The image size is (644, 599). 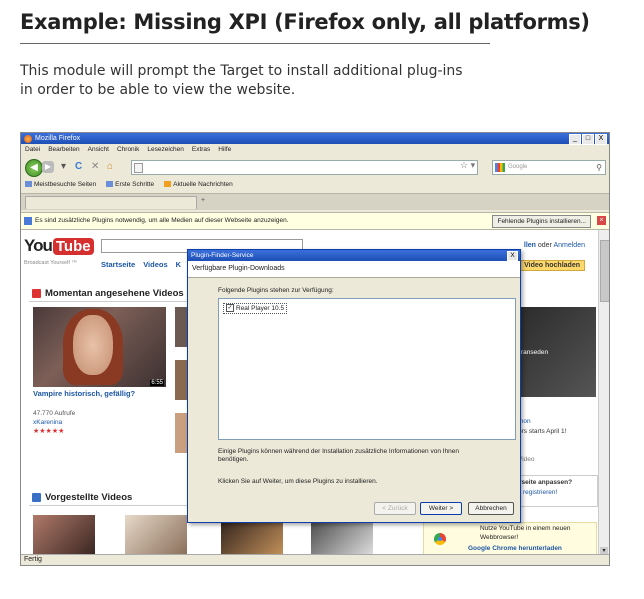 What do you see at coordinates (54, 413) in the screenshot?
I see `video-views: 47.770 Aufrufe` at bounding box center [54, 413].